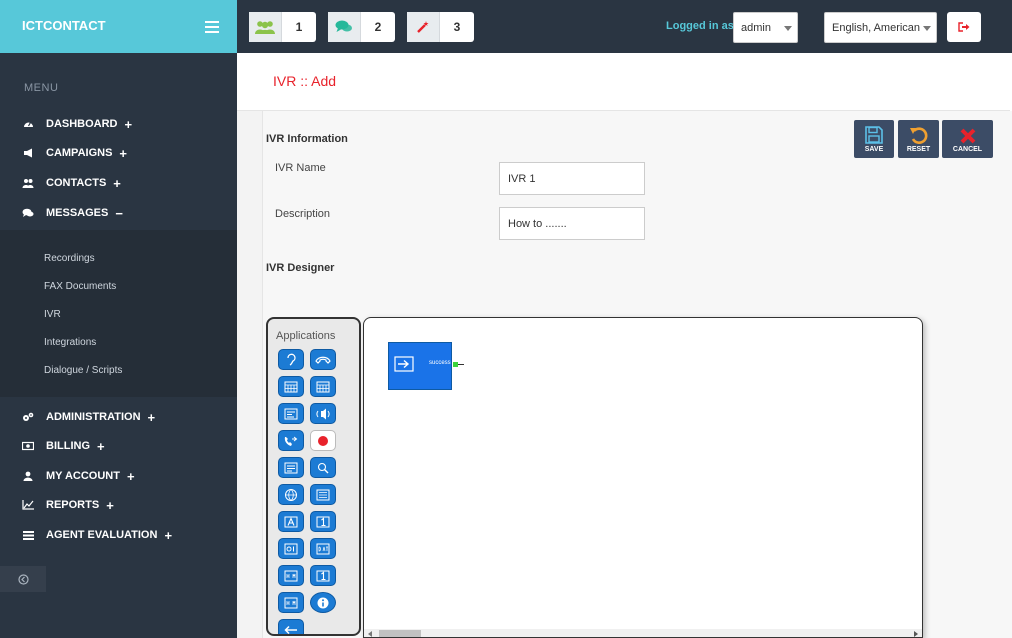 The height and width of the screenshot is (638, 1012). Describe the element at coordinates (303, 214) in the screenshot. I see `description-label: Description` at that location.